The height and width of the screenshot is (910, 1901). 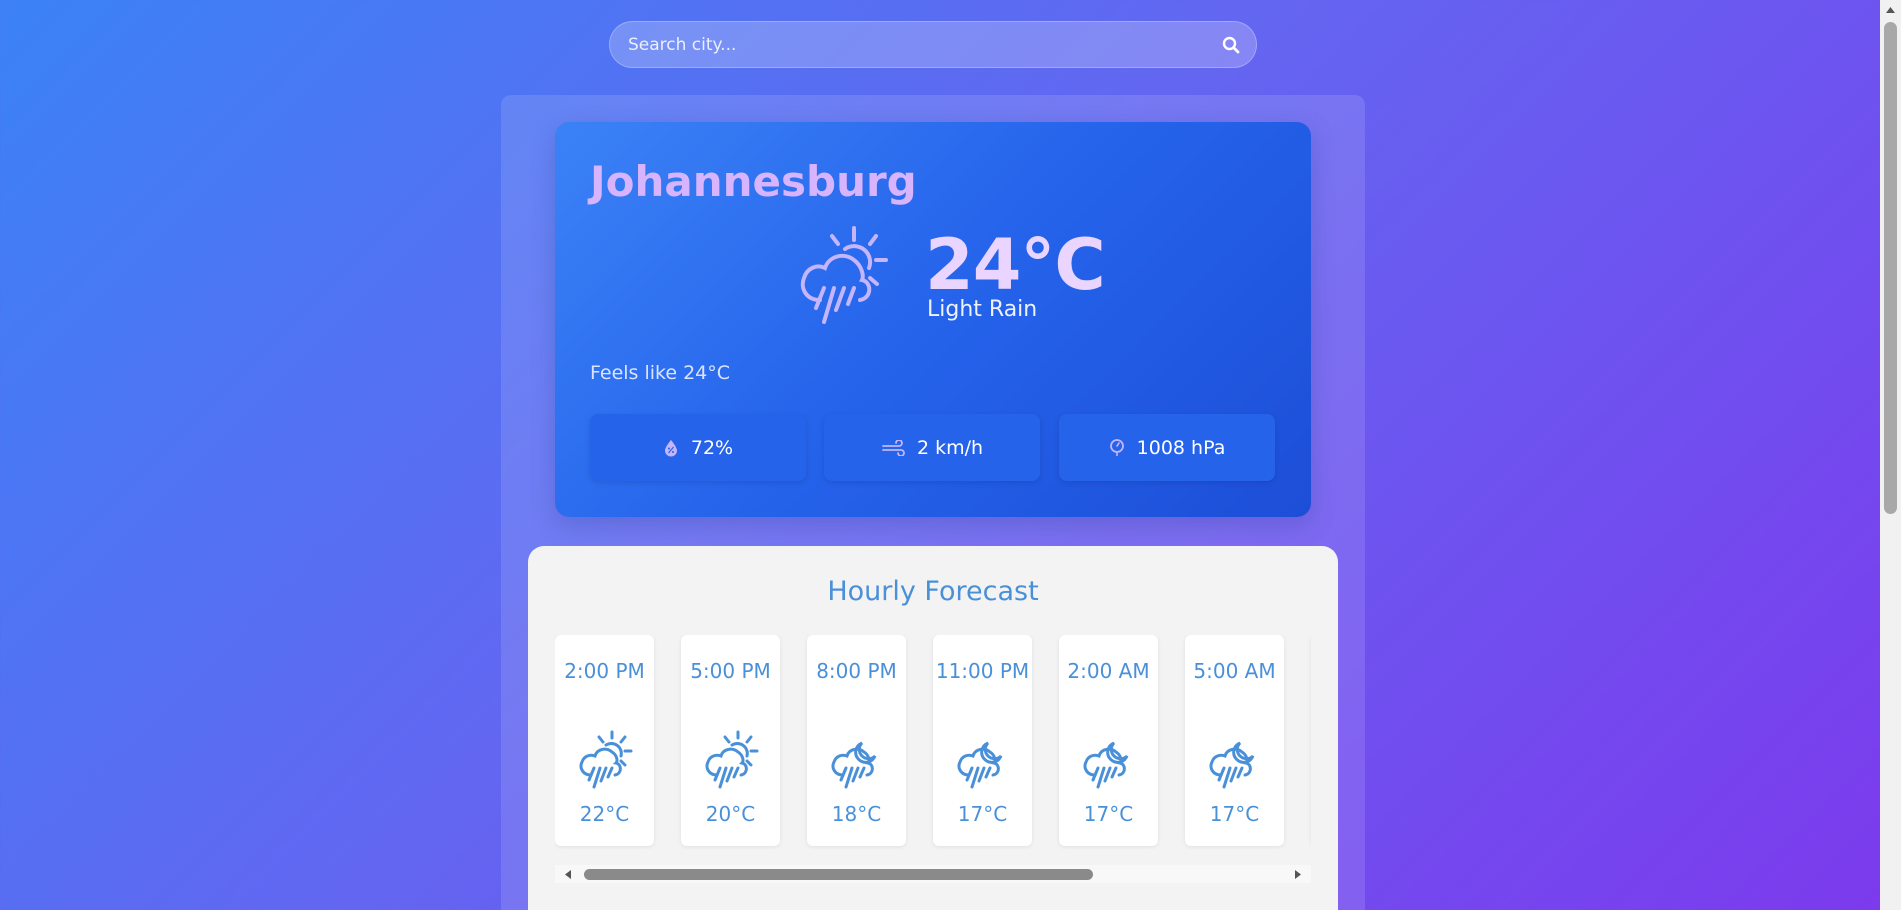 What do you see at coordinates (950, 447) in the screenshot?
I see `wind-value: 2 km/h` at bounding box center [950, 447].